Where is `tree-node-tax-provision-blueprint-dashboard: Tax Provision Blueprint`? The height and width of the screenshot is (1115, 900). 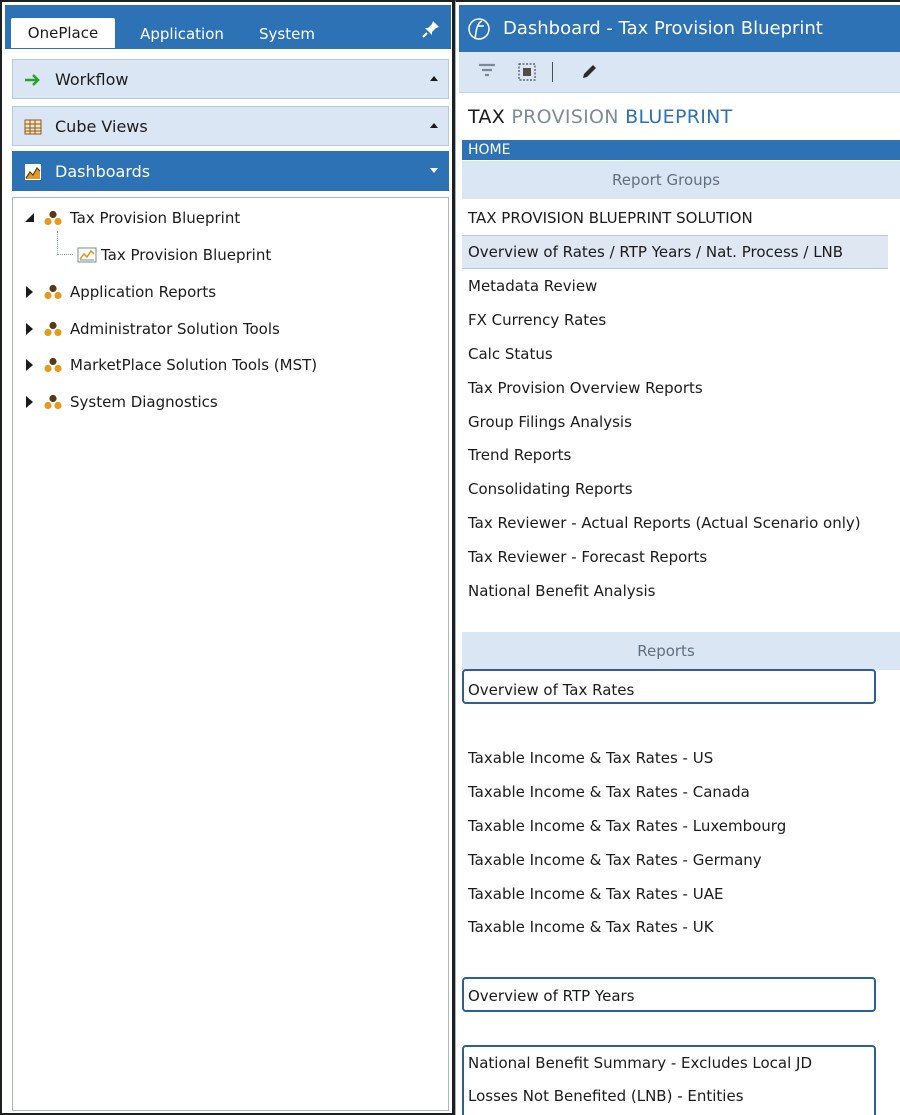
tree-node-tax-provision-blueprint-dashboard: Tax Provision Blueprint is located at coordinates (213, 255).